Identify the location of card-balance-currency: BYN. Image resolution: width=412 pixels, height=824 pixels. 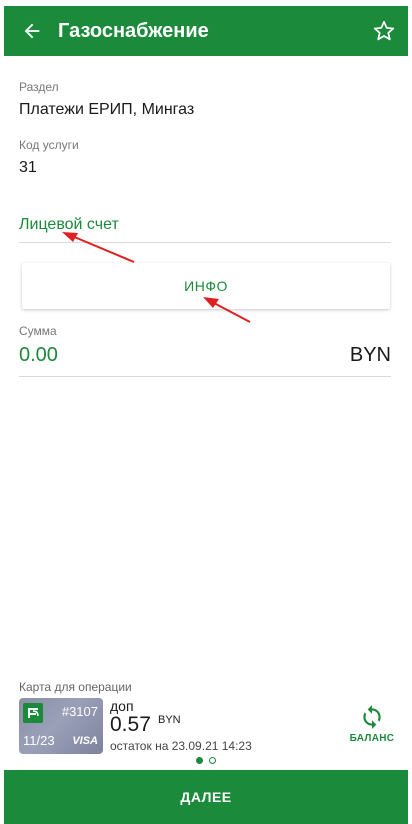
(169, 720).